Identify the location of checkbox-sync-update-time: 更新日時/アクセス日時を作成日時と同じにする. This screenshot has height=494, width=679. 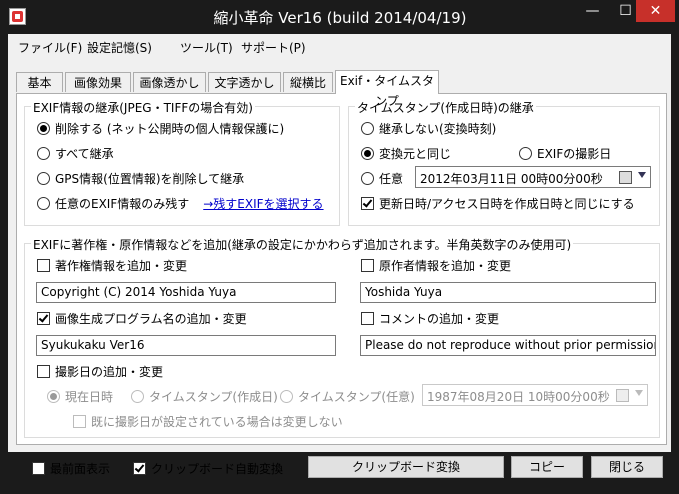
(498, 203).